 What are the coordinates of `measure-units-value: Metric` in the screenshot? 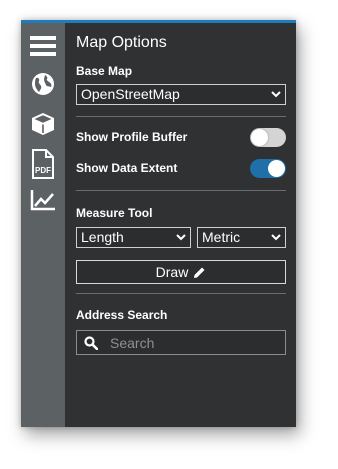 It's located at (221, 237).